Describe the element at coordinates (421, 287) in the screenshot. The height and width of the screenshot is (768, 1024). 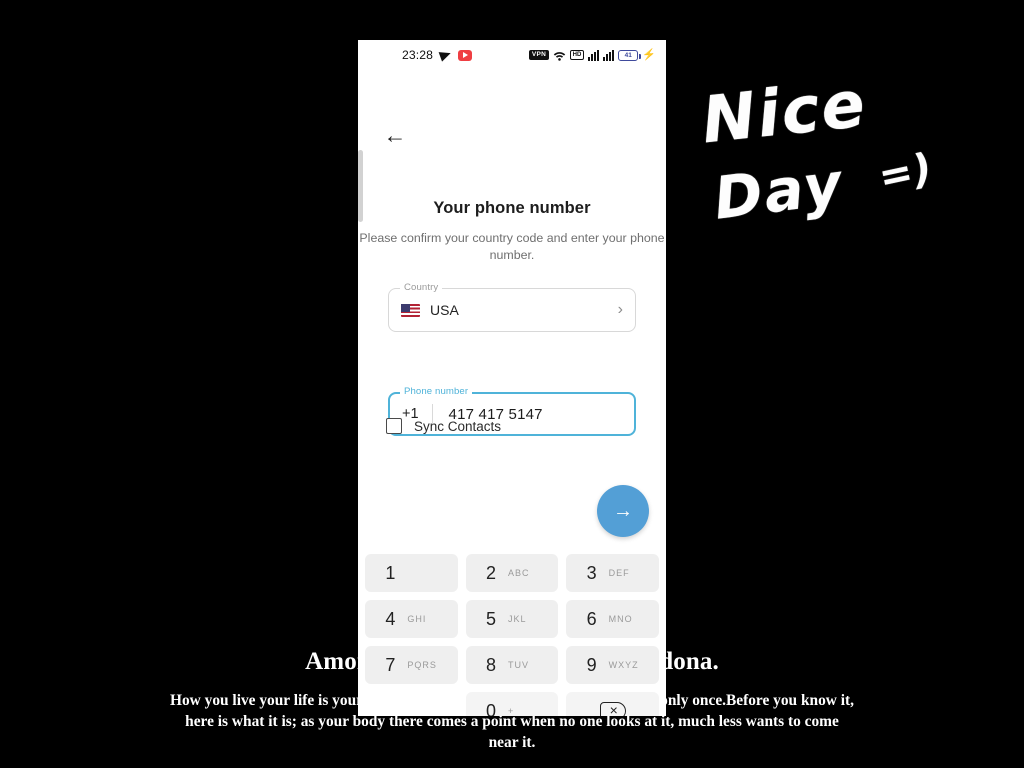
I see `country-field-label: Country` at that location.